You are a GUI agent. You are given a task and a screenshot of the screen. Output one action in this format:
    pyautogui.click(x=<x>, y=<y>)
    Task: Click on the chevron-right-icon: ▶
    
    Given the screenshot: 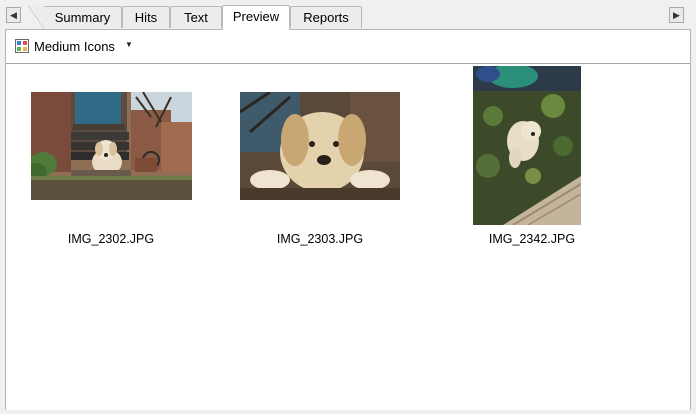 What is the action you would take?
    pyautogui.click(x=676, y=15)
    